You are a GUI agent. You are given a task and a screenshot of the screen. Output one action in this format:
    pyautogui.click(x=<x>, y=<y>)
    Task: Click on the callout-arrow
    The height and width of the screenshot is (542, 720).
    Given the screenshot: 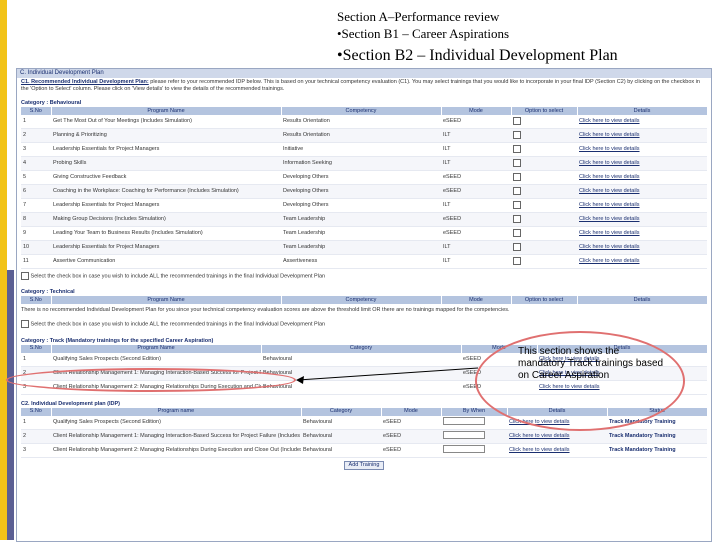 What is the action you would take?
    pyautogui.click(x=387, y=375)
    